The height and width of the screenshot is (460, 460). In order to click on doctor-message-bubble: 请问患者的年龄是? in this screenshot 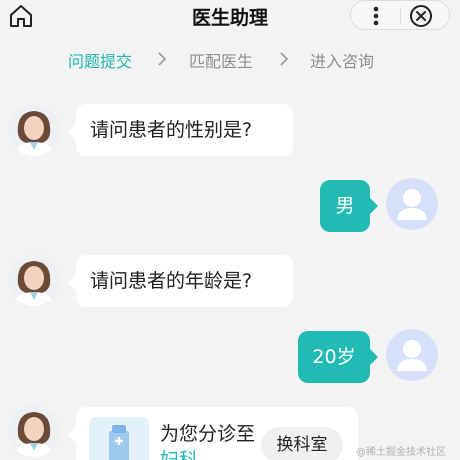, I will do `click(180, 281)`.